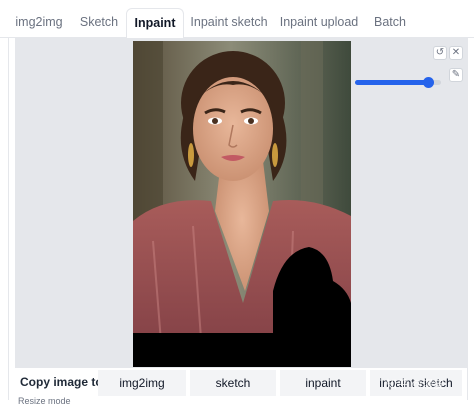 The height and width of the screenshot is (404, 474). I want to click on tab-inpaint: Inpaint, so click(155, 23).